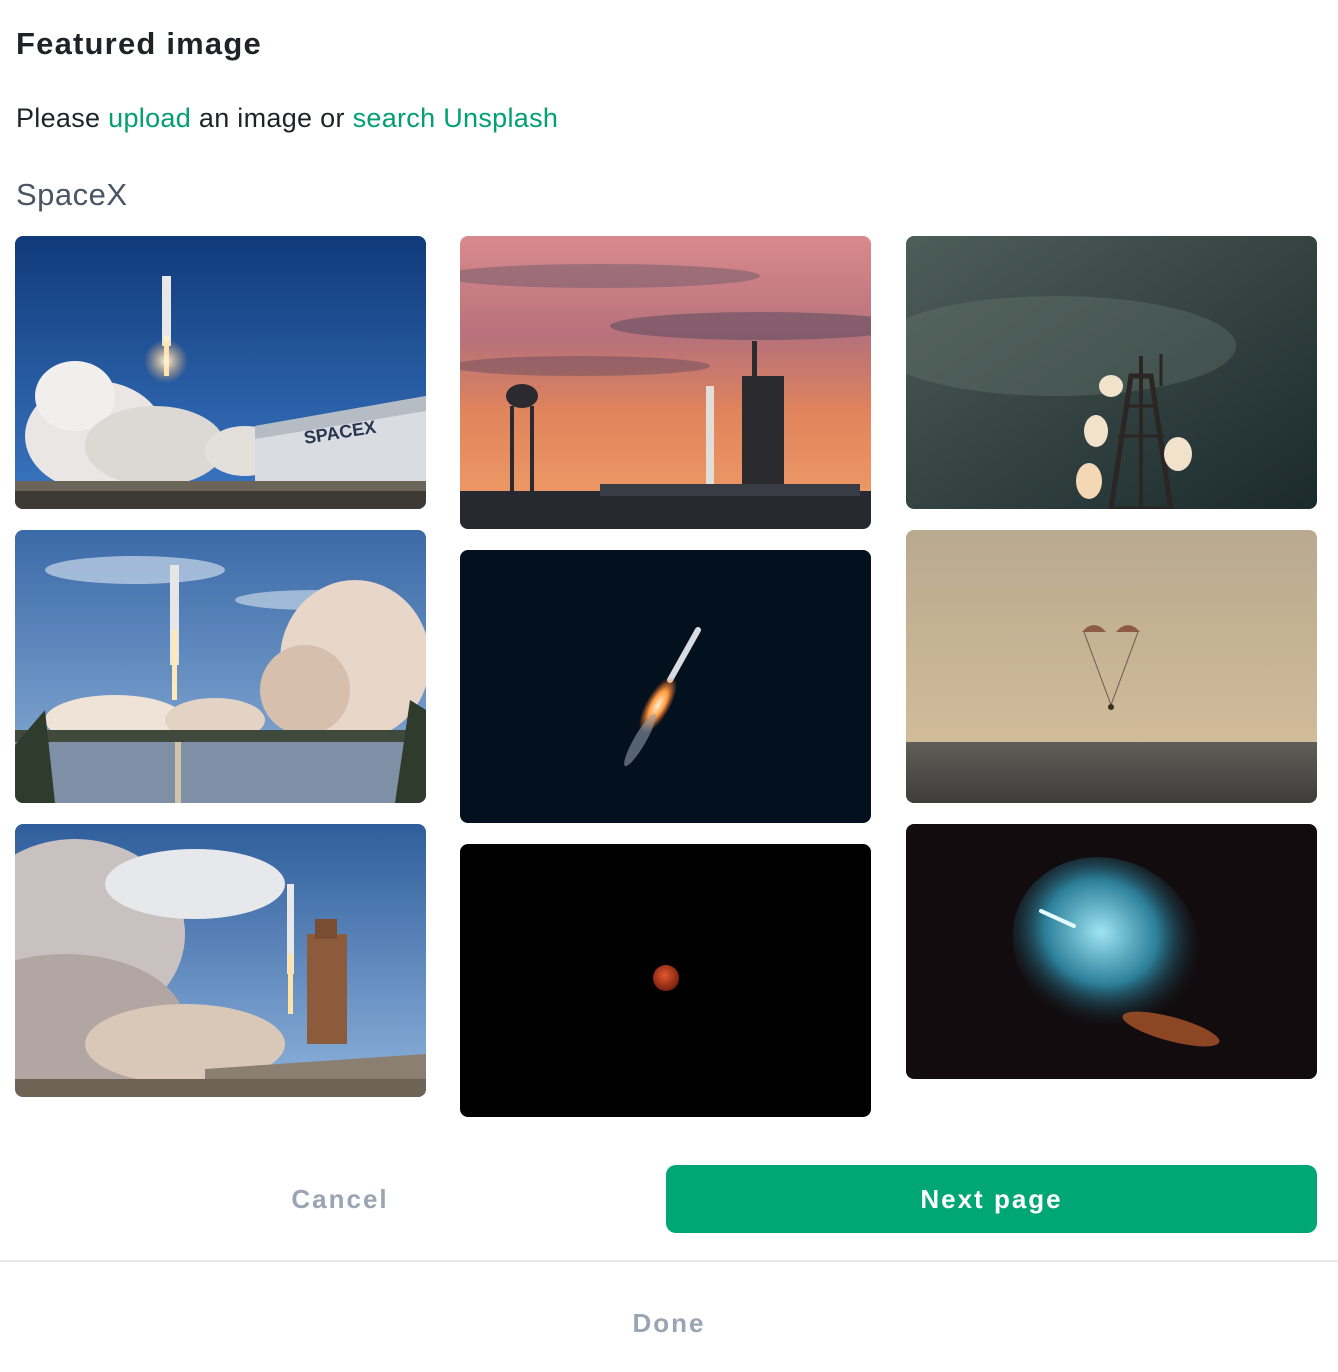  Describe the element at coordinates (149, 118) in the screenshot. I see `upload-link: upload` at that location.